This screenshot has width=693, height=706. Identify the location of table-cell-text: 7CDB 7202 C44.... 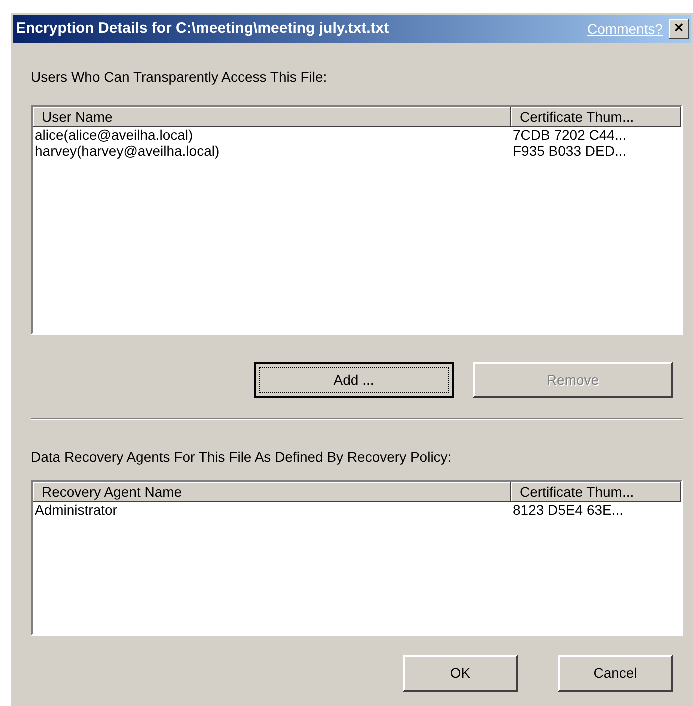
(570, 135).